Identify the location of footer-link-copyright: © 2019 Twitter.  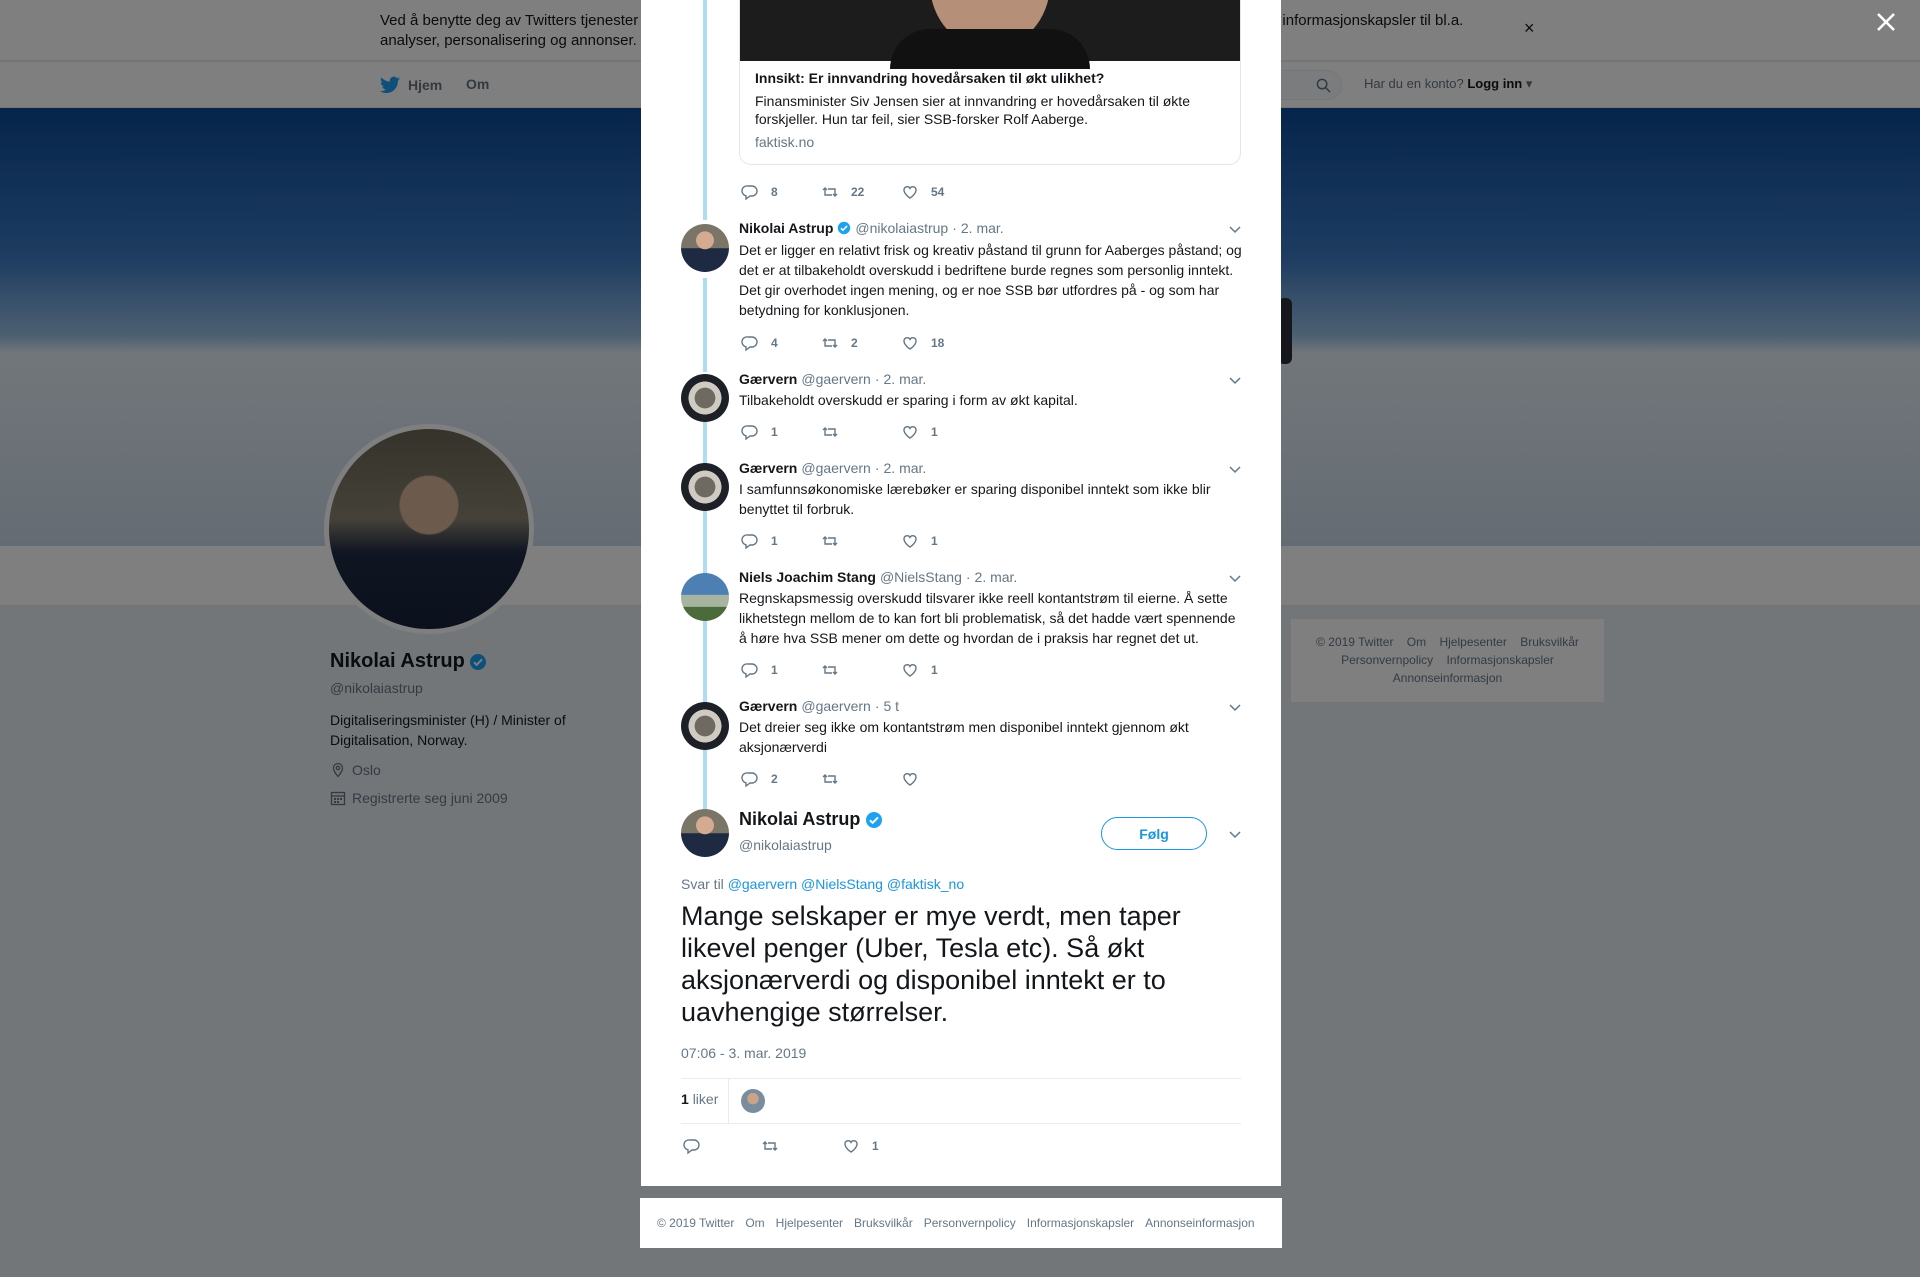
(695, 1223).